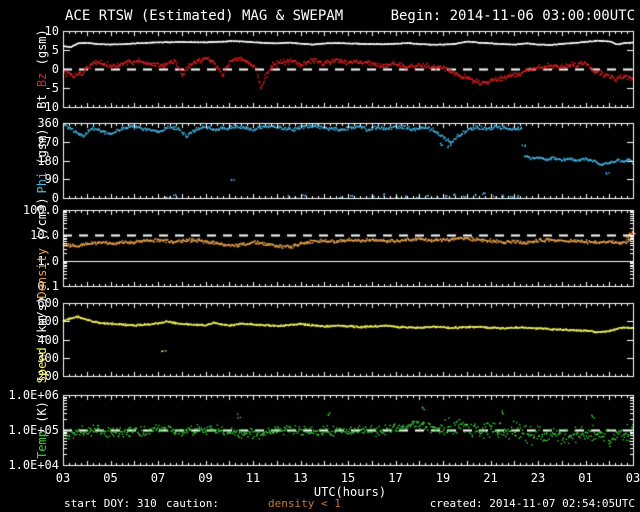 This screenshot has height=512, width=640. Describe the element at coordinates (48, 123) in the screenshot. I see `y-tick-label-phi: 360` at that location.